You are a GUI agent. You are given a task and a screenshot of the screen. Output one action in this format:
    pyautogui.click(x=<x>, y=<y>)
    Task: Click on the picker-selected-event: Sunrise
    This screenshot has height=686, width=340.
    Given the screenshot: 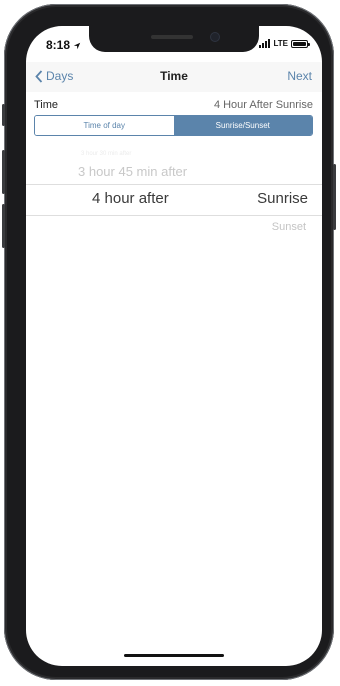 What is the action you would take?
    pyautogui.click(x=282, y=198)
    